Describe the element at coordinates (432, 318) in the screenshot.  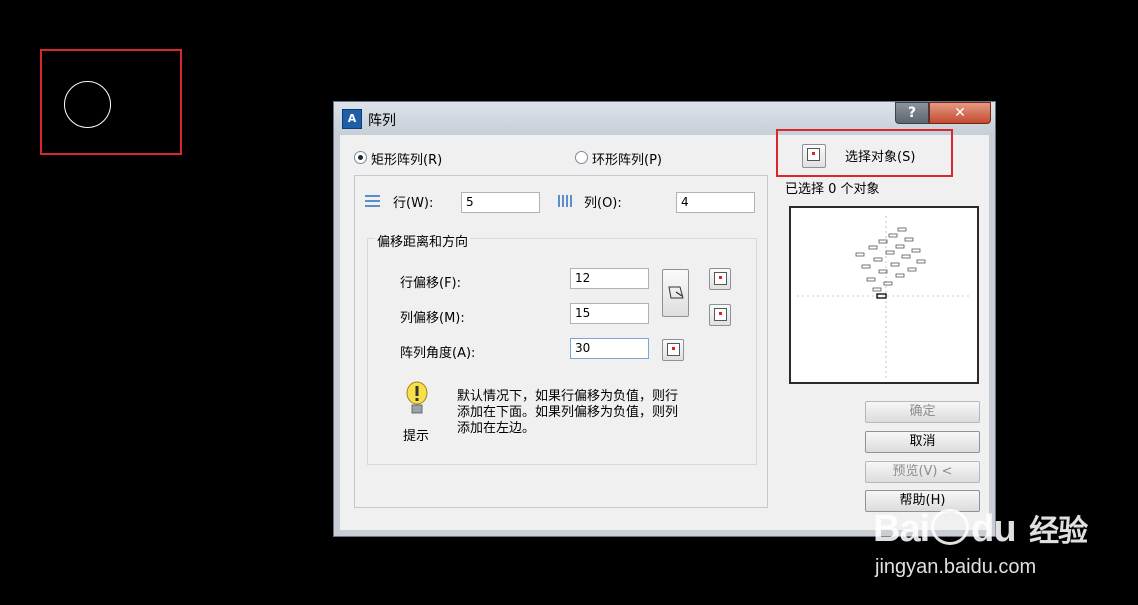
I see `col-offset-label: 列偏移(M):` at that location.